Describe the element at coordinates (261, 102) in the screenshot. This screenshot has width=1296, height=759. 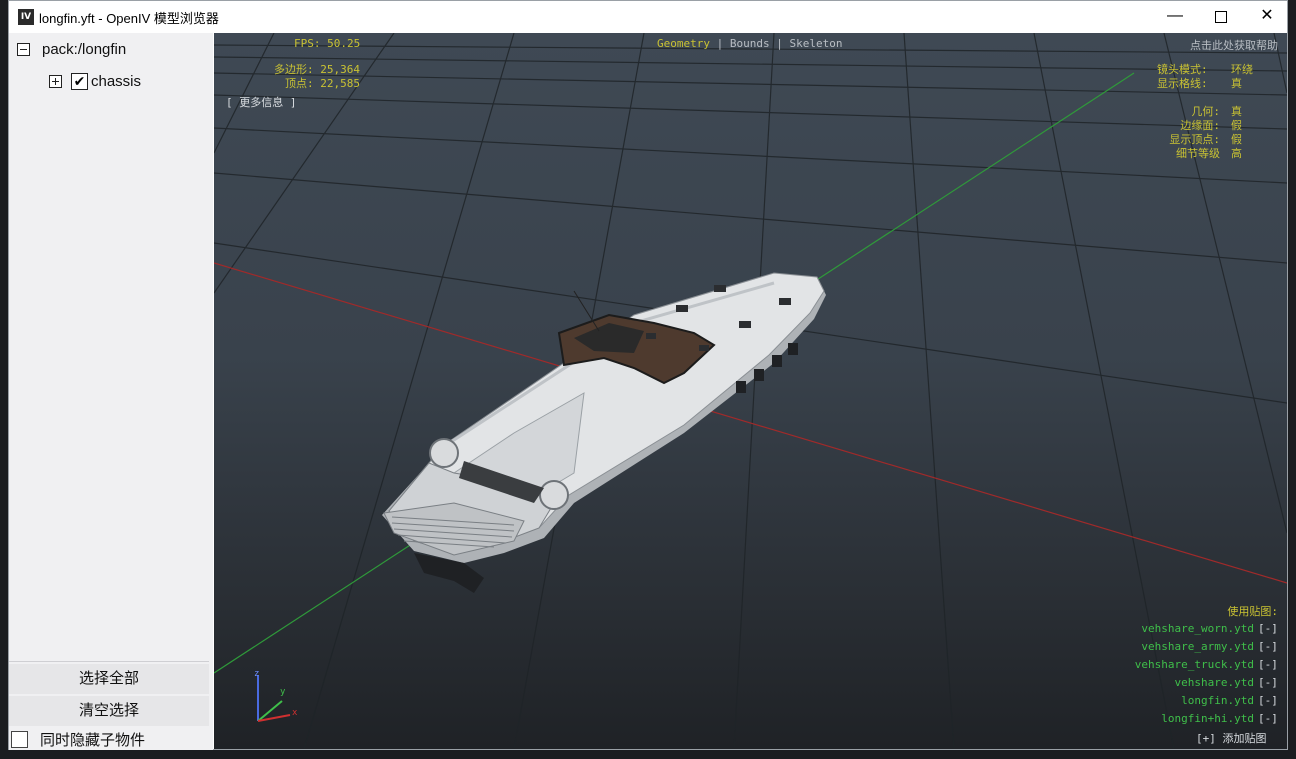
I see `more-info-link: [ 更多信息 ]` at that location.